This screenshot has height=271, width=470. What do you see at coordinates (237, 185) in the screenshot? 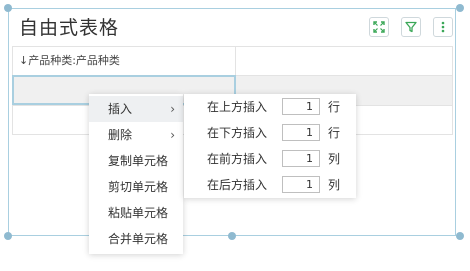
I see `insert-after-label: 在后方插入` at bounding box center [237, 185].